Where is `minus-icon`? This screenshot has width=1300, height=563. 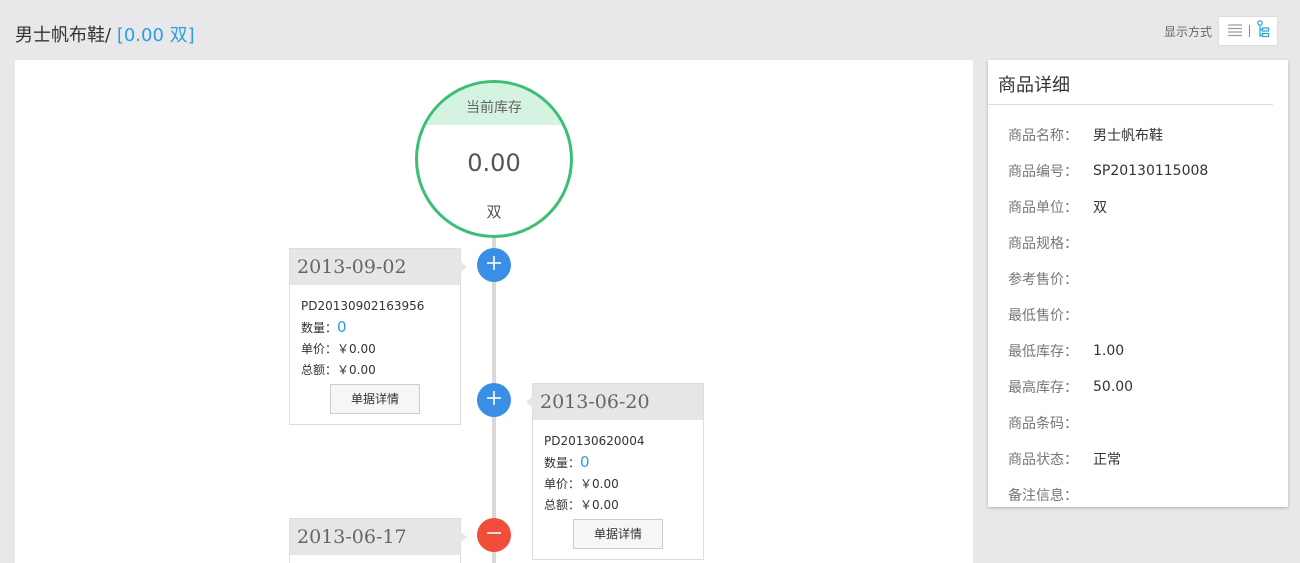
minus-icon is located at coordinates (494, 535).